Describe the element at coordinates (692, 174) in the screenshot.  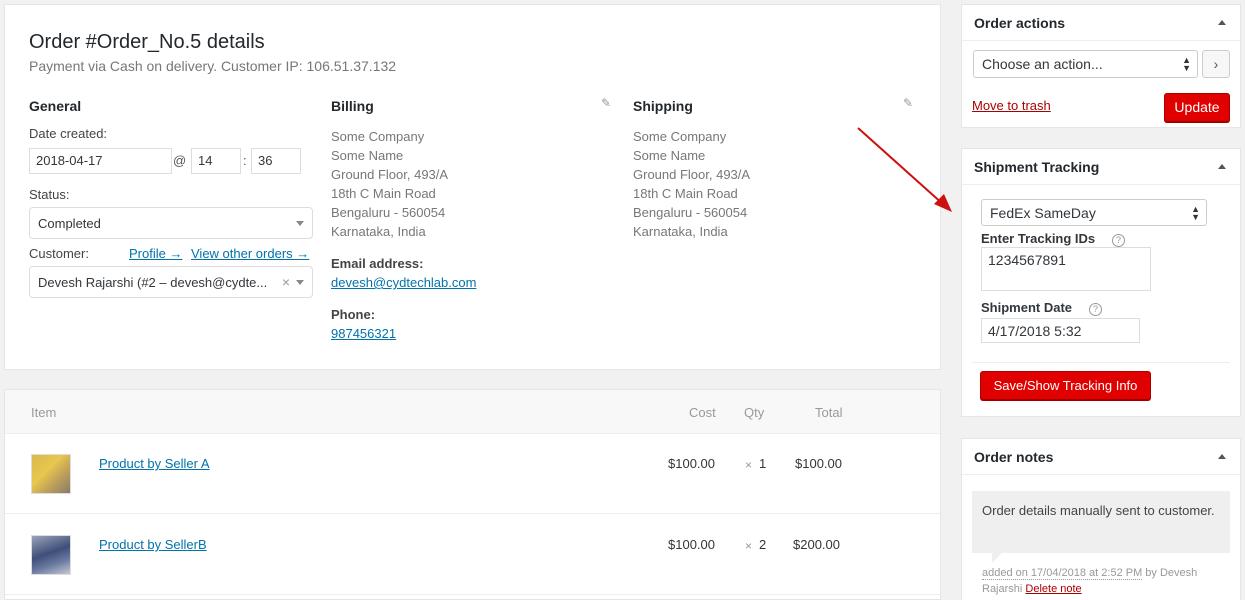
I see `shipping-line: Ground Floor, 493/A` at that location.